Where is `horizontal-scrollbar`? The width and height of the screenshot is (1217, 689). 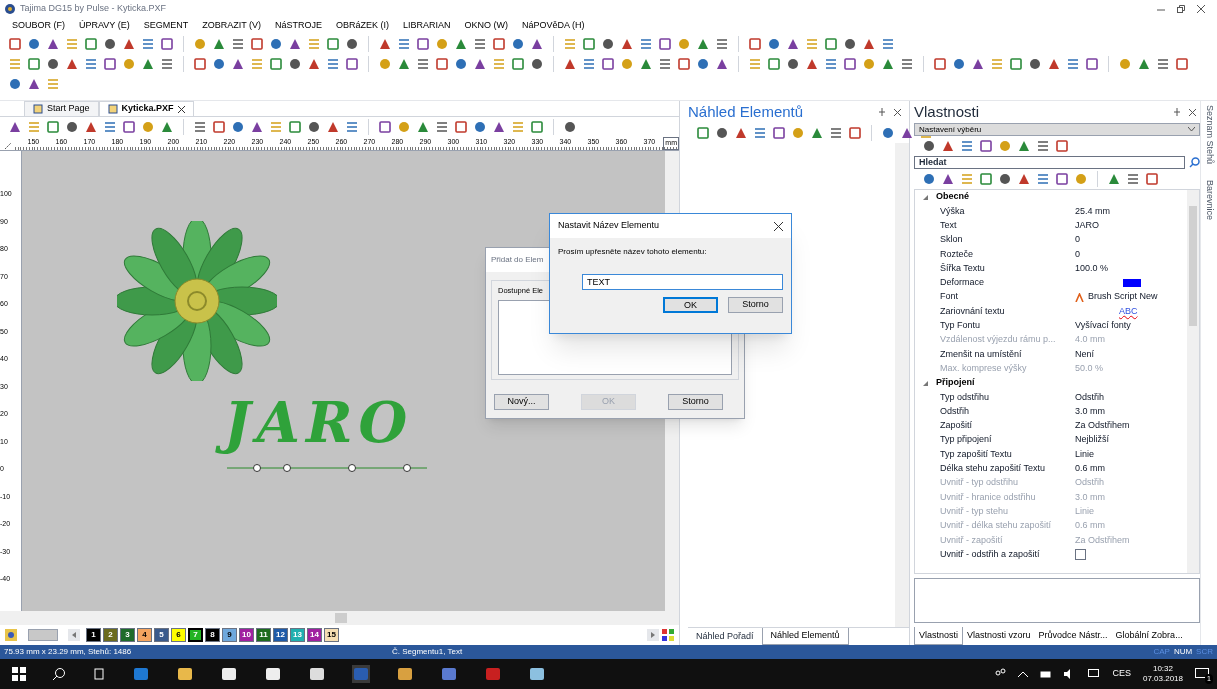 horizontal-scrollbar is located at coordinates (339, 618).